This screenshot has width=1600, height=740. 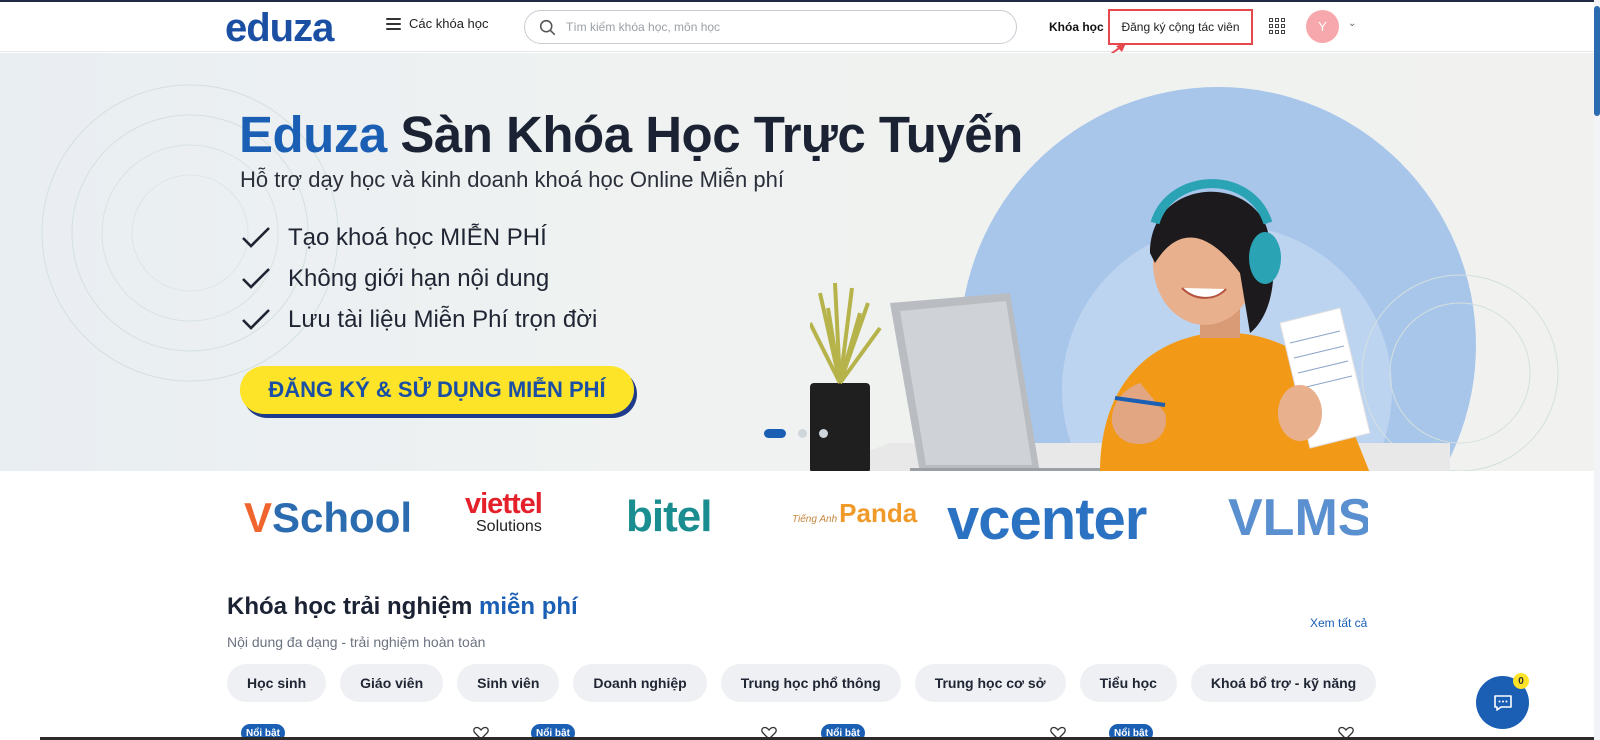 What do you see at coordinates (449, 23) in the screenshot?
I see `courses-menu-label: Các khóa học` at bounding box center [449, 23].